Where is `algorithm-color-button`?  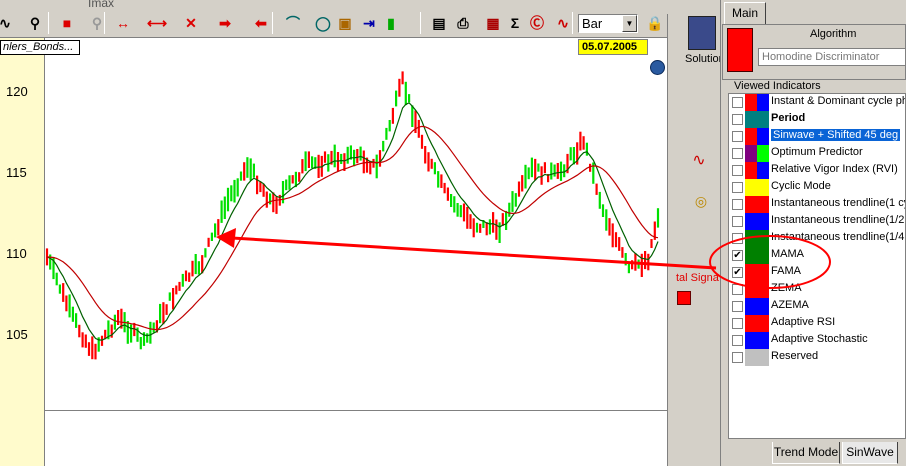 algorithm-color-button is located at coordinates (740, 50).